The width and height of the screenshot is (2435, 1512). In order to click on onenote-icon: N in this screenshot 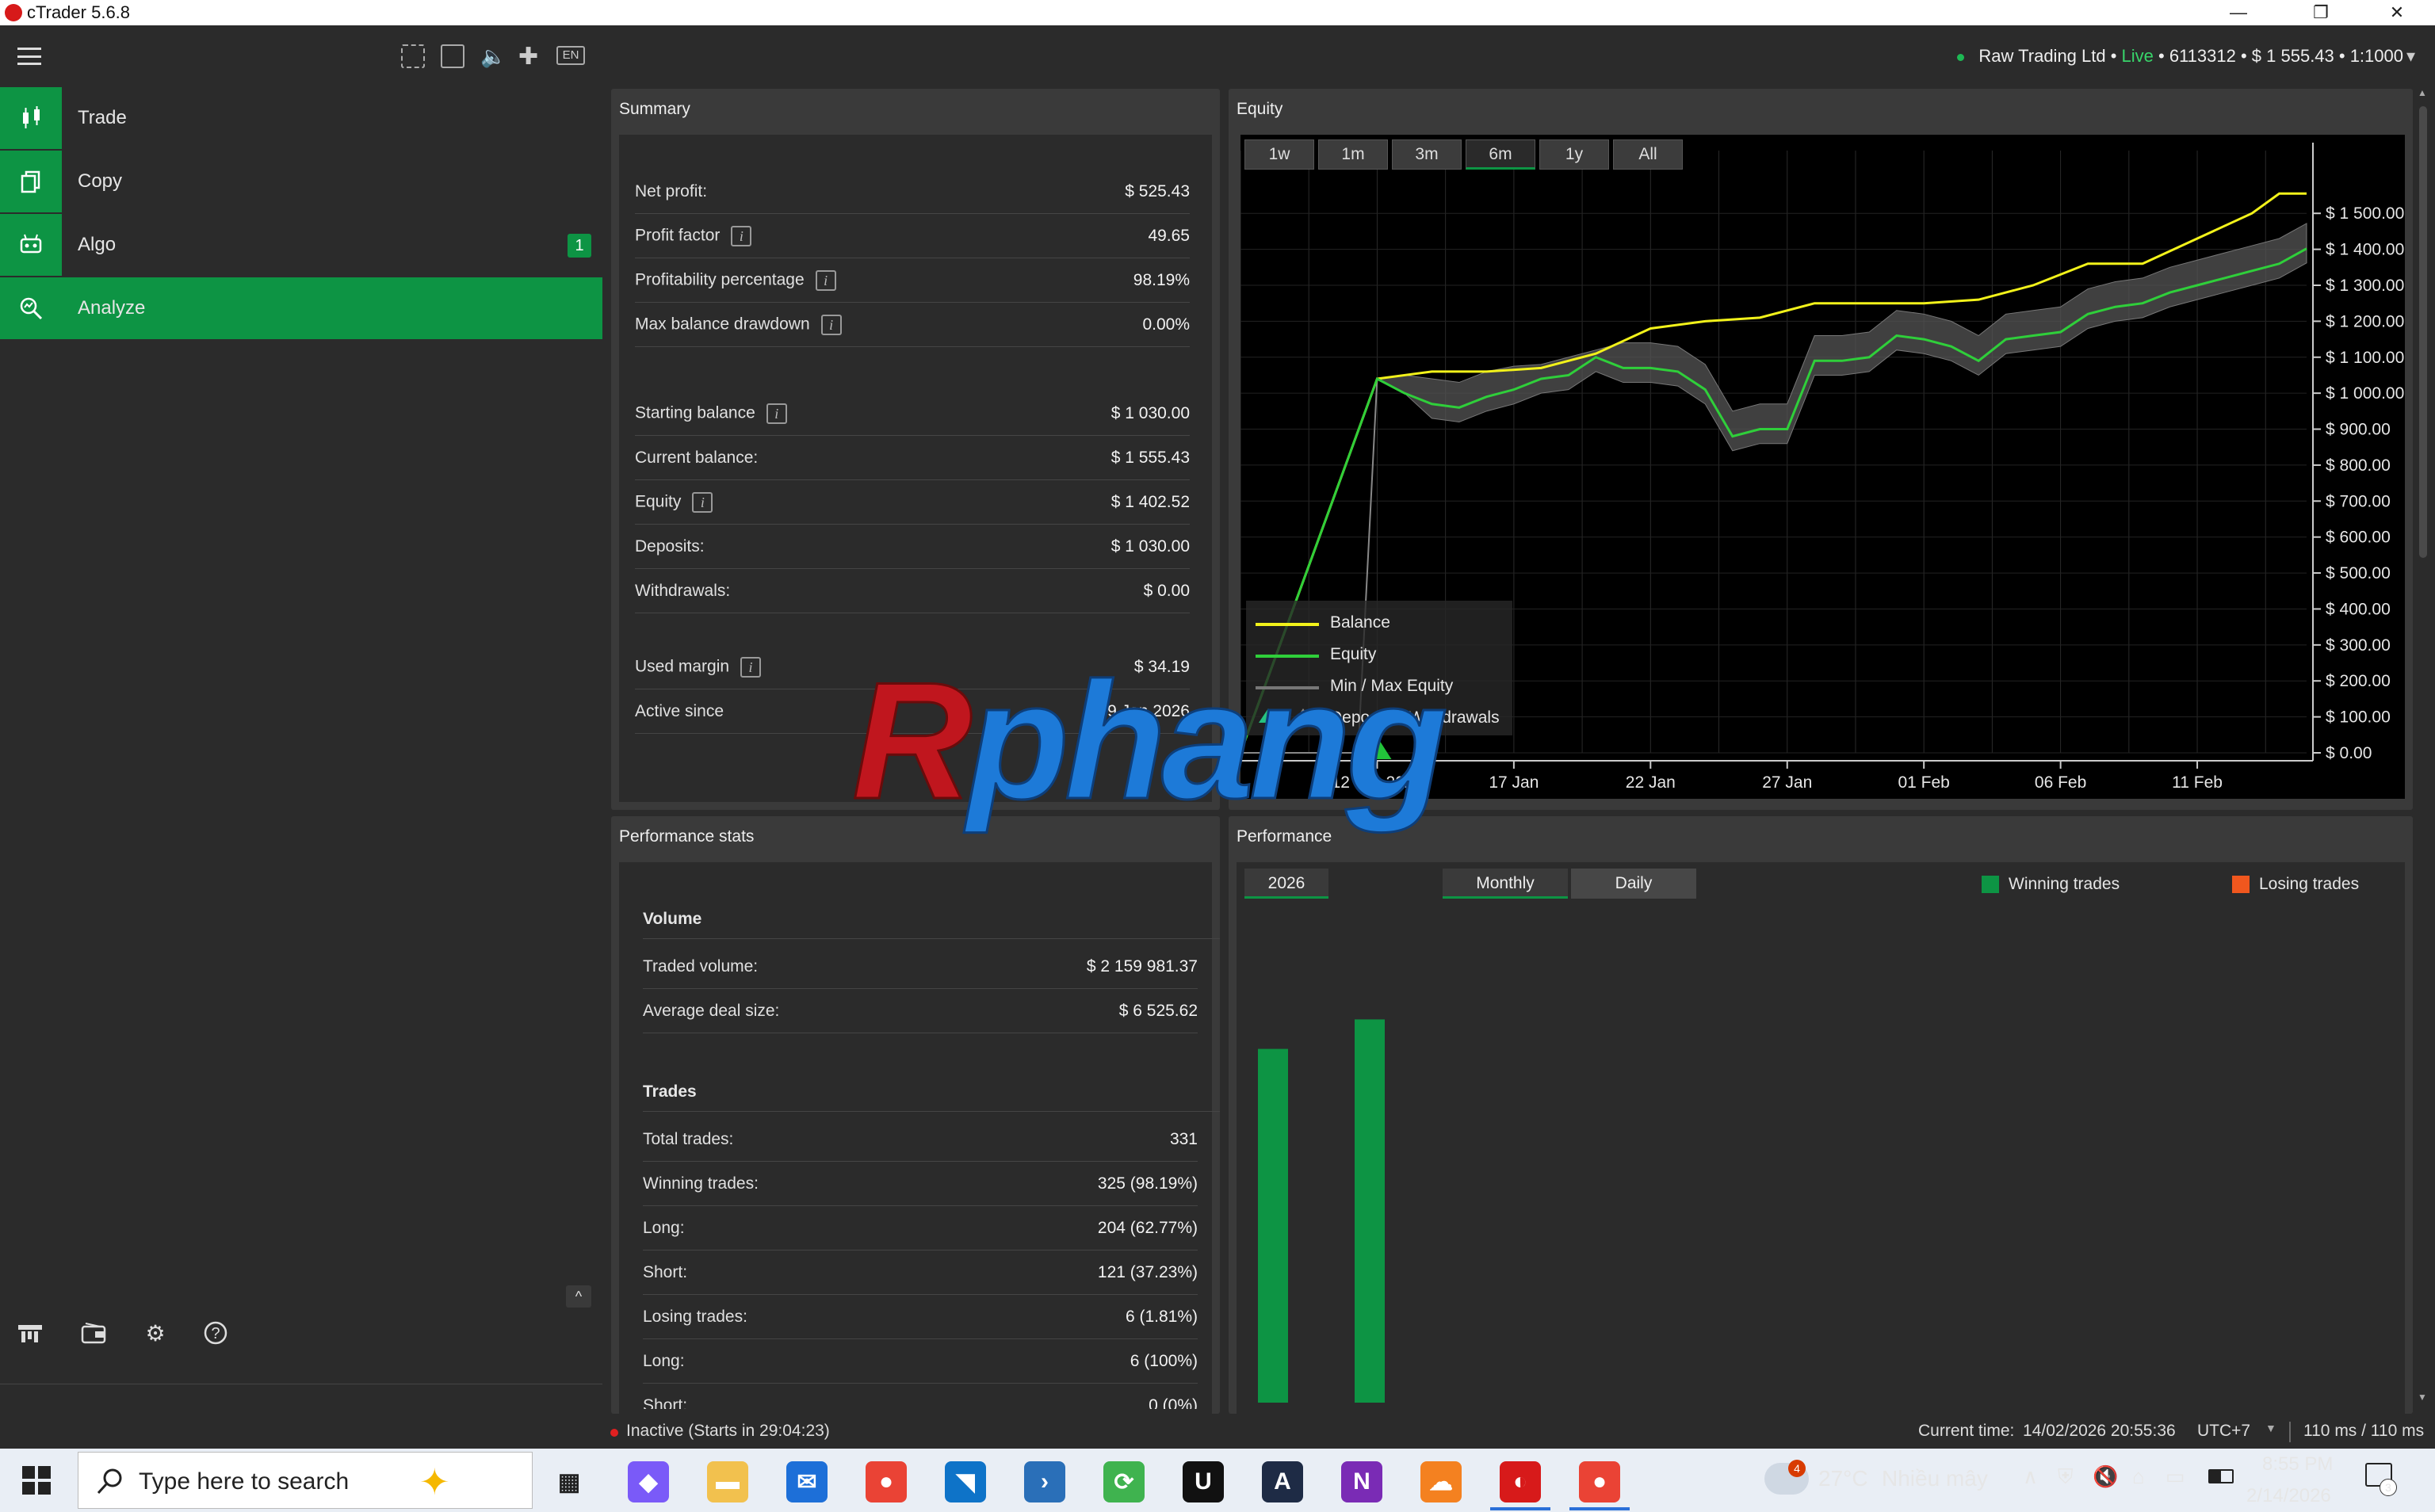, I will do `click(1362, 1481)`.